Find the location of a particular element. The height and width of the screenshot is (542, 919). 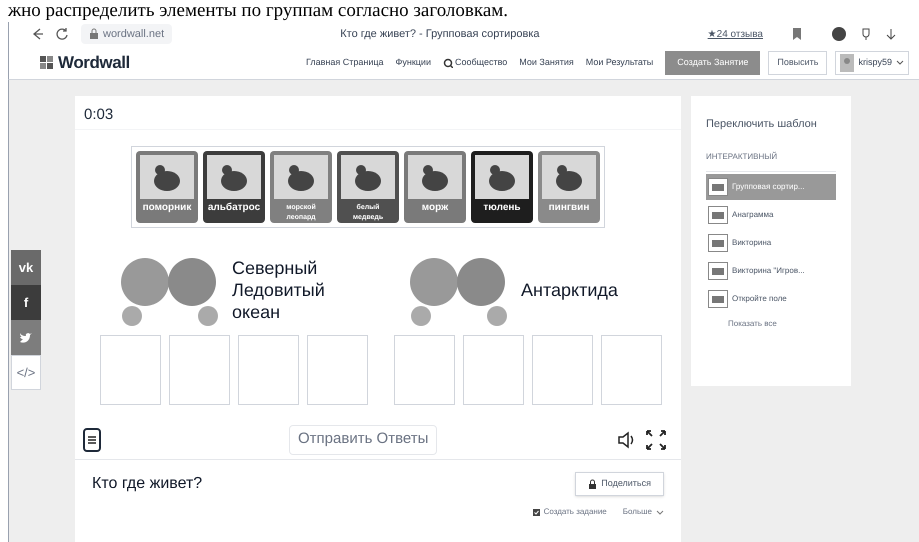

show-all-link: Показать все is located at coordinates (782, 324).